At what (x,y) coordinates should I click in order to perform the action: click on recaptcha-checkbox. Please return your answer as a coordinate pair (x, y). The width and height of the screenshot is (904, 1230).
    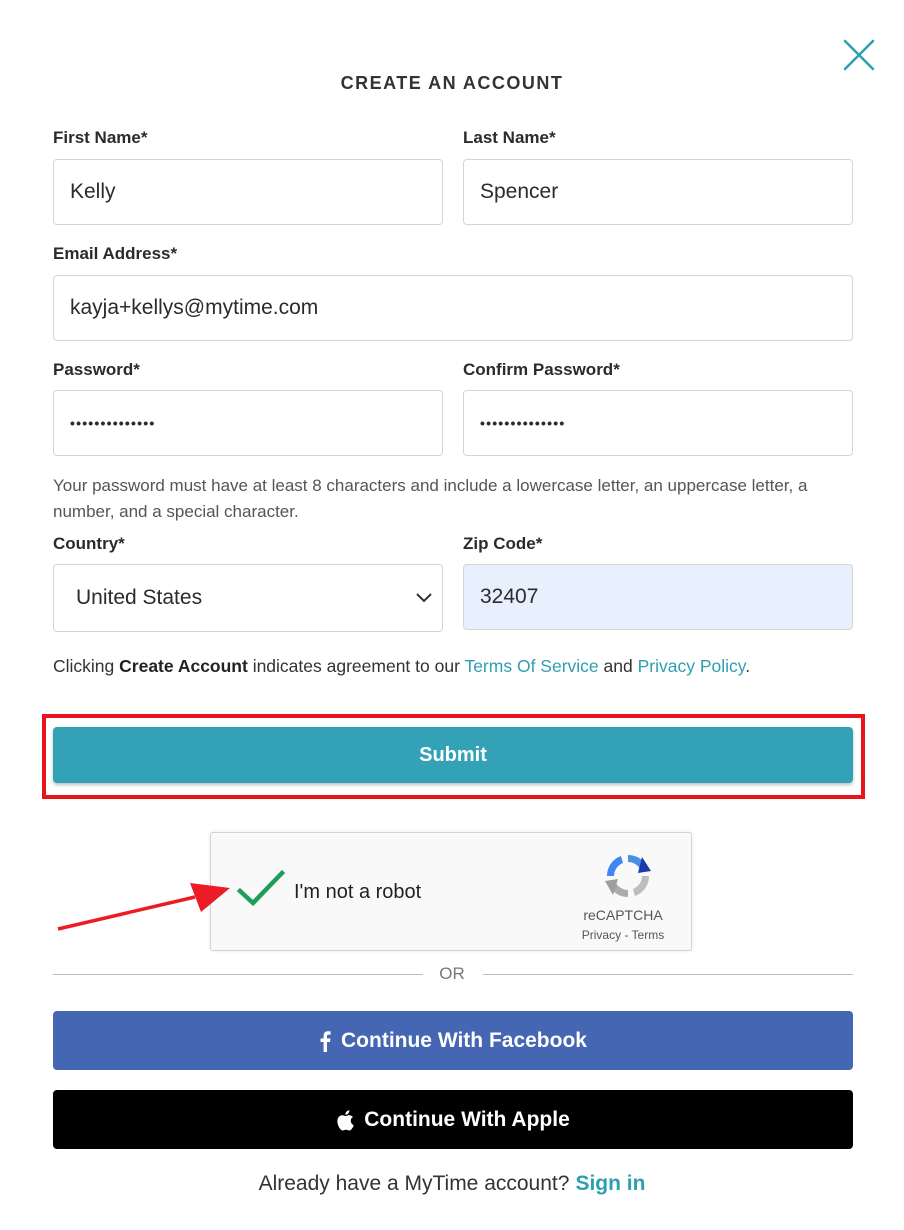
    Looking at the image, I should click on (261, 889).